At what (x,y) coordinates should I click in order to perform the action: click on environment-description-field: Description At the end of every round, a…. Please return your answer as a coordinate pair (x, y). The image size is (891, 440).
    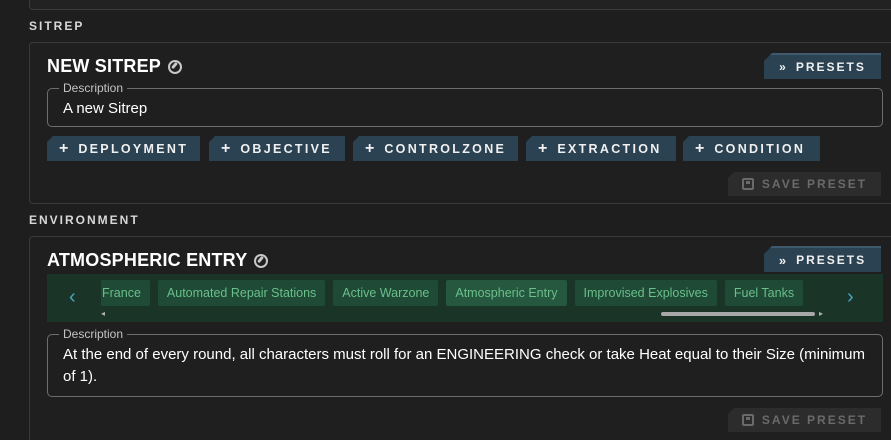
    Looking at the image, I should click on (465, 362).